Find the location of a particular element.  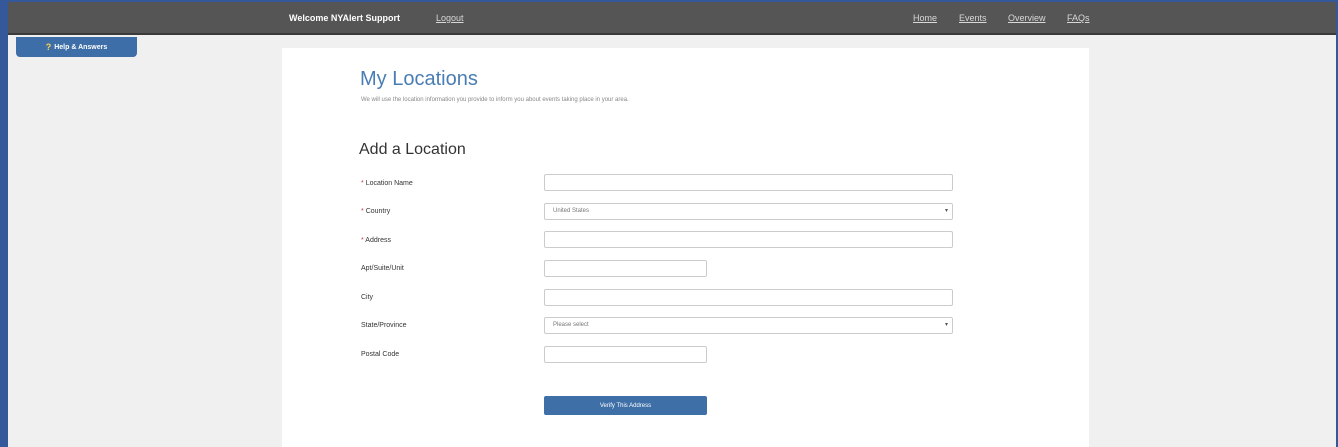

verify-address-button: Verify This Address is located at coordinates (625, 405).